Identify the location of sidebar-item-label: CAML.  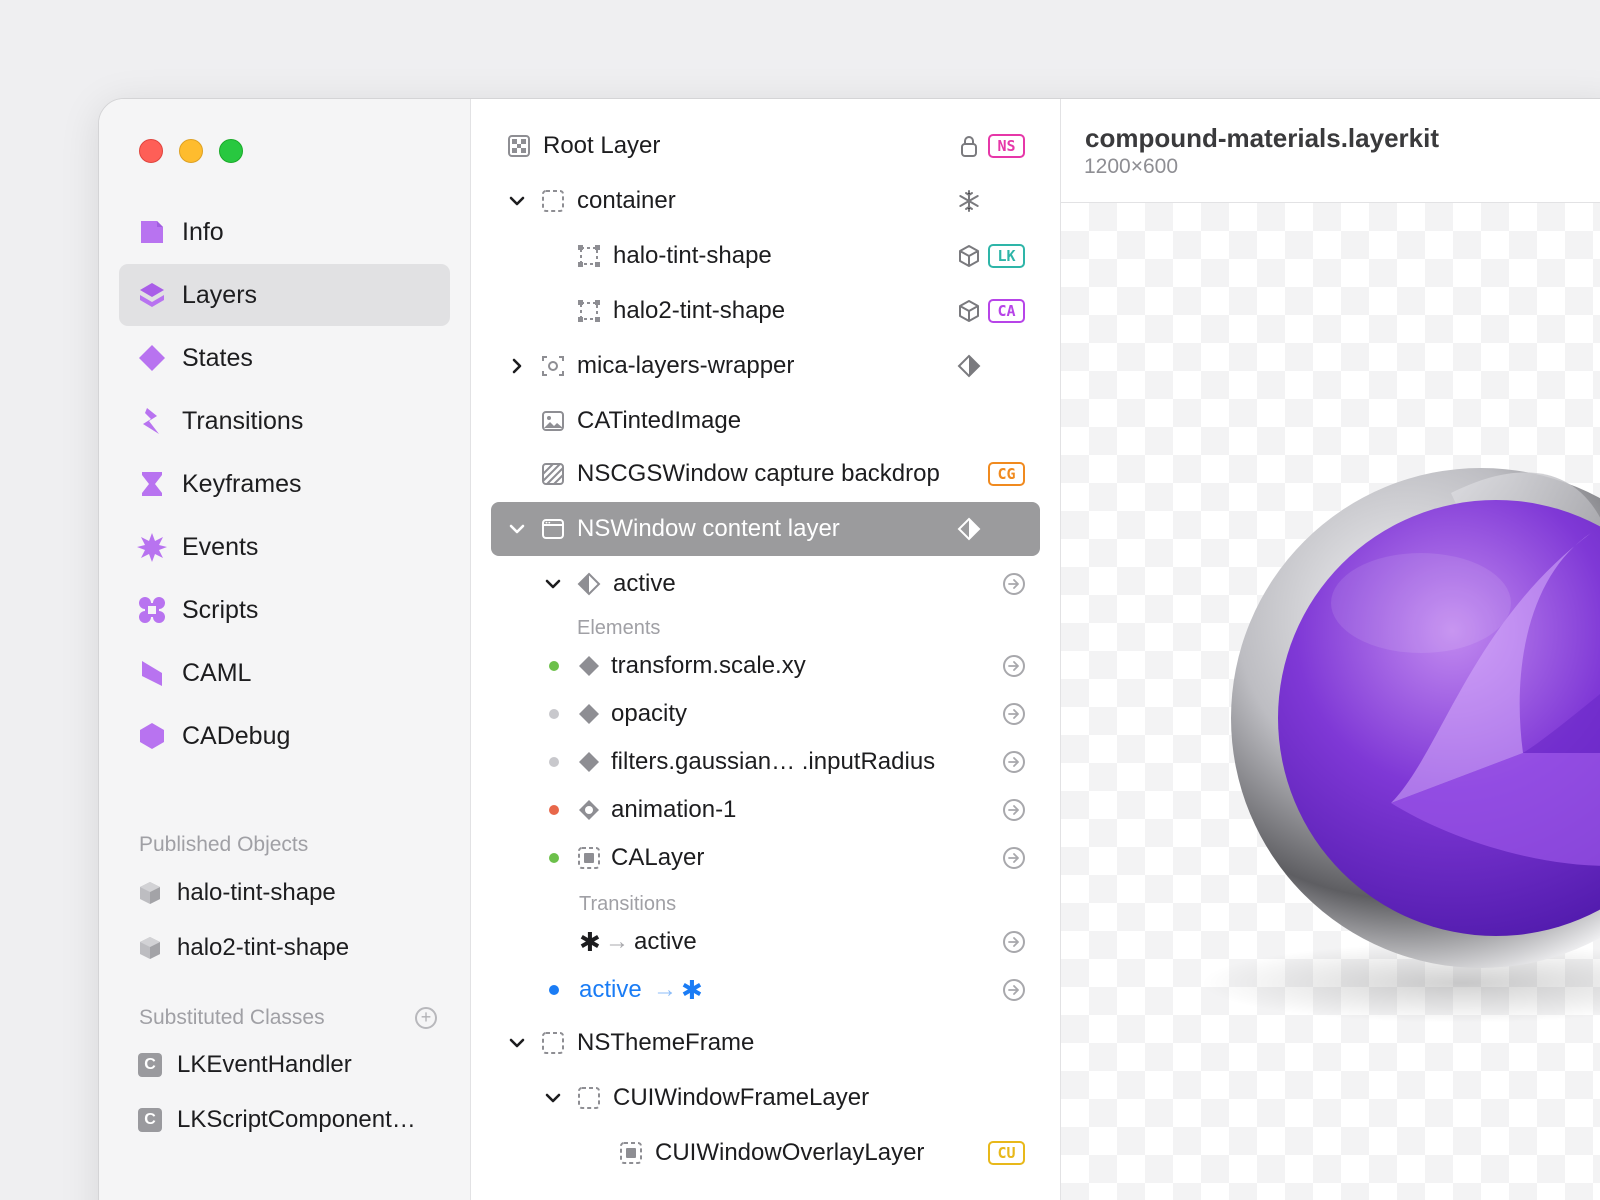
(217, 672).